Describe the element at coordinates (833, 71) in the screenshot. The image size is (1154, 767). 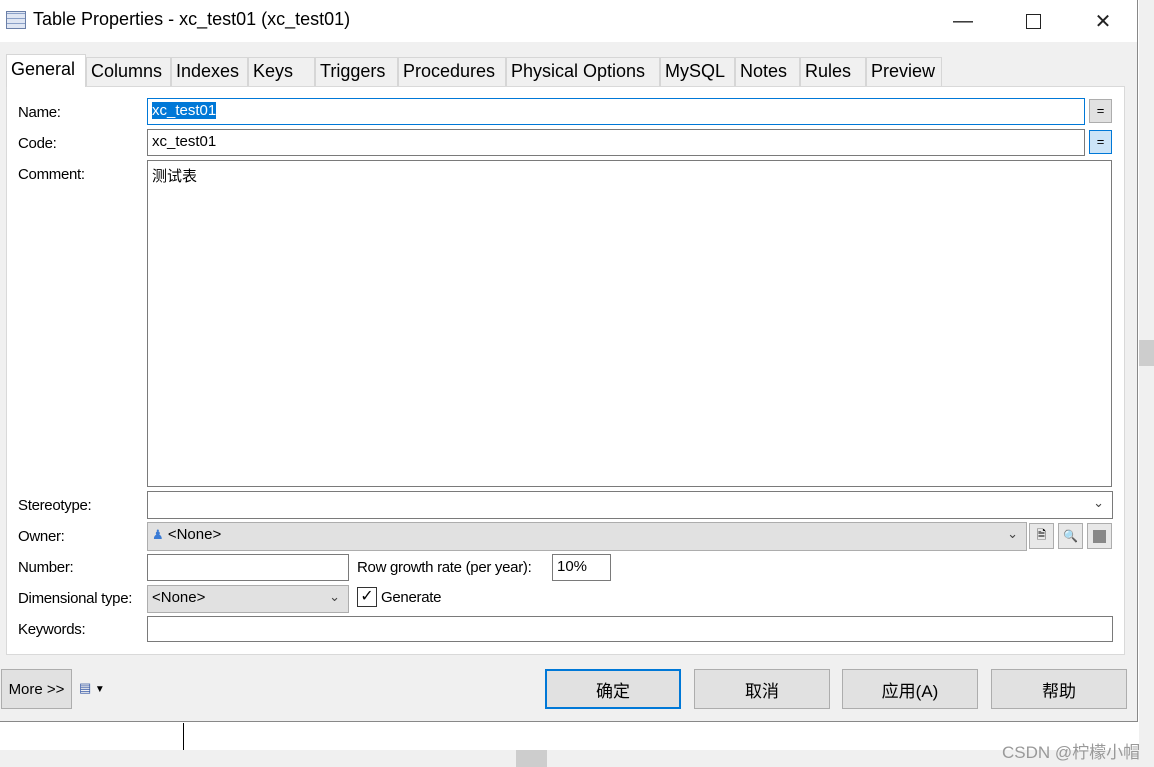
I see `tab-rules: Rules` at that location.